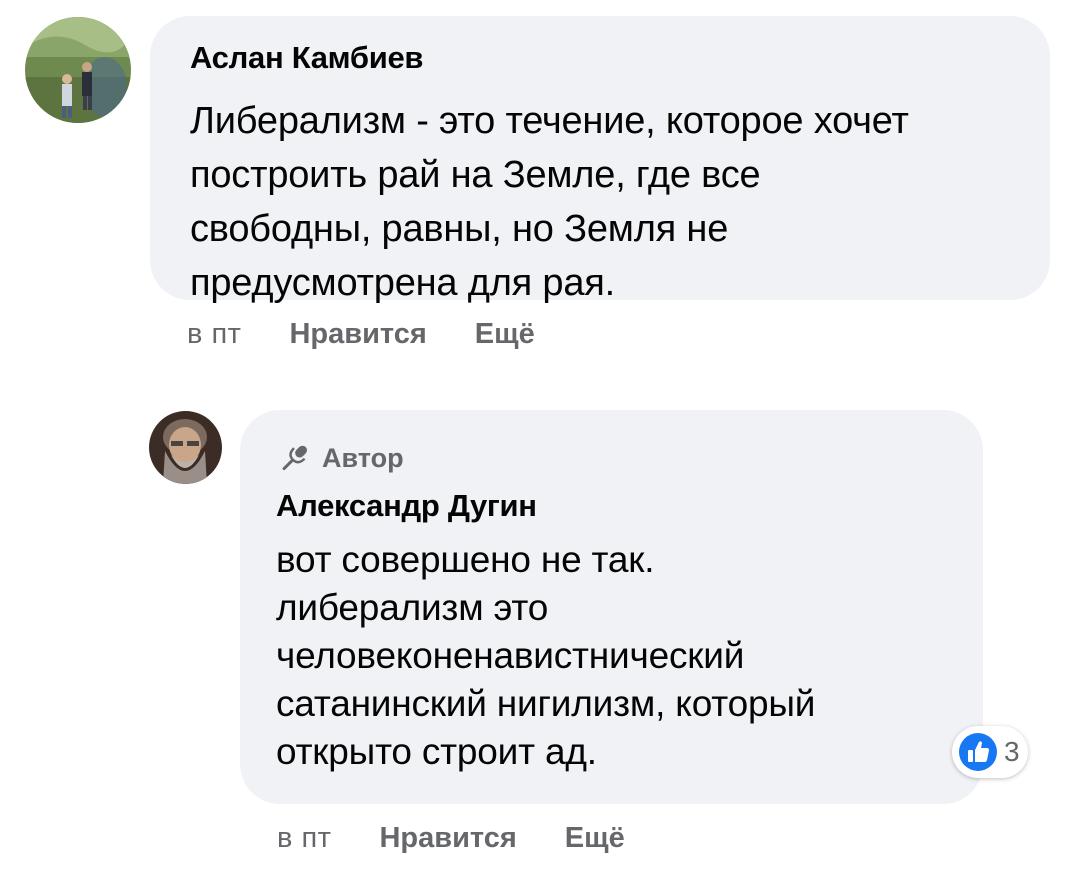 This screenshot has height=885, width=1080. Describe the element at coordinates (546, 703) in the screenshot. I see `comment-text-line: сатанинский нигилизм, который` at that location.